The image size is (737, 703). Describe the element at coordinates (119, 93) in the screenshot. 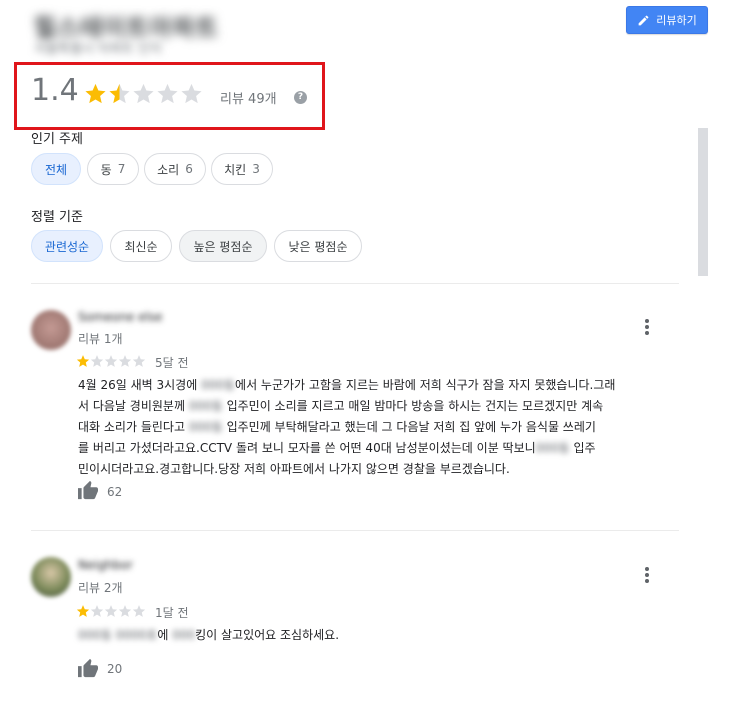

I see `star-half-icon` at that location.